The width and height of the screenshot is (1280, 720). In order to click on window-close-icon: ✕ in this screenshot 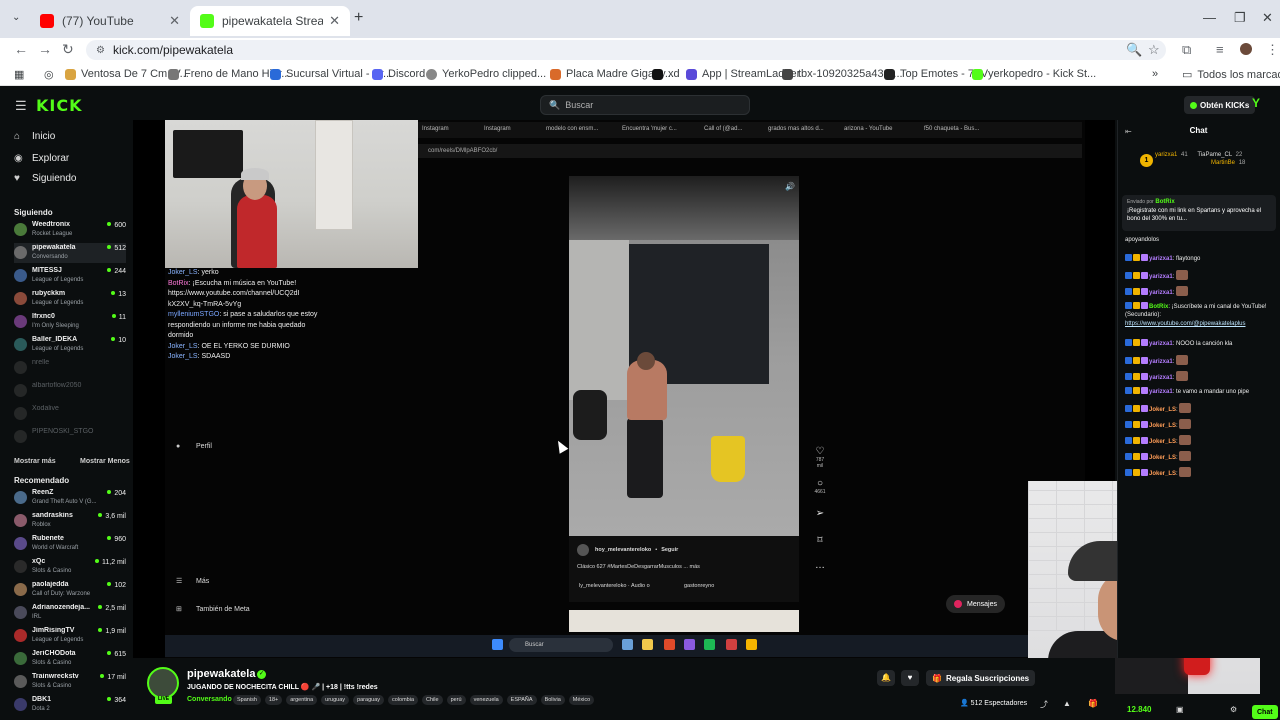, I will do `click(1267, 18)`.